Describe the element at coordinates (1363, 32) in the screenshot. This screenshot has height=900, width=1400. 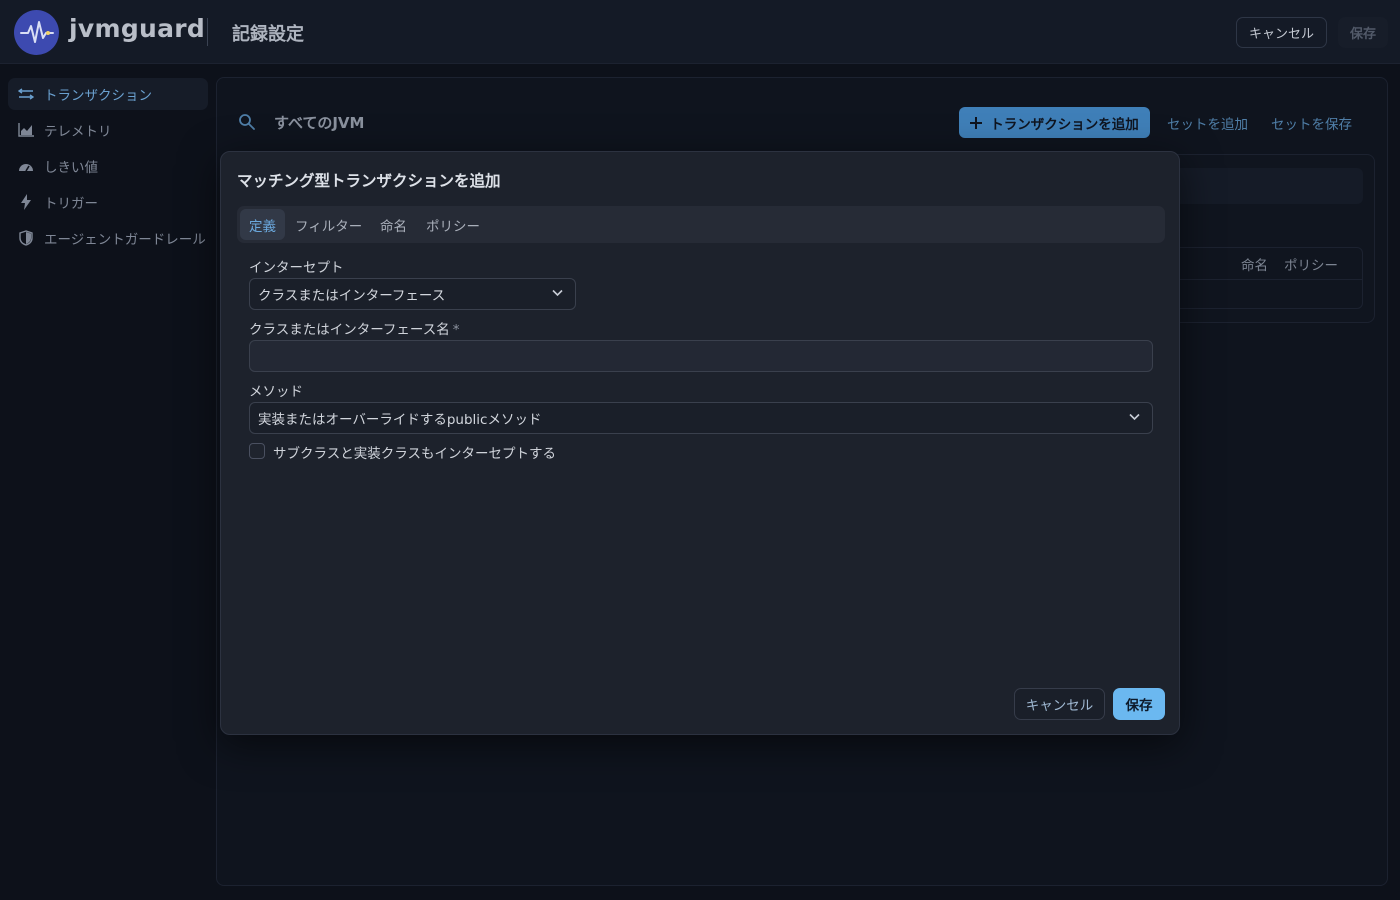
I see `header-save-button: 保存` at that location.